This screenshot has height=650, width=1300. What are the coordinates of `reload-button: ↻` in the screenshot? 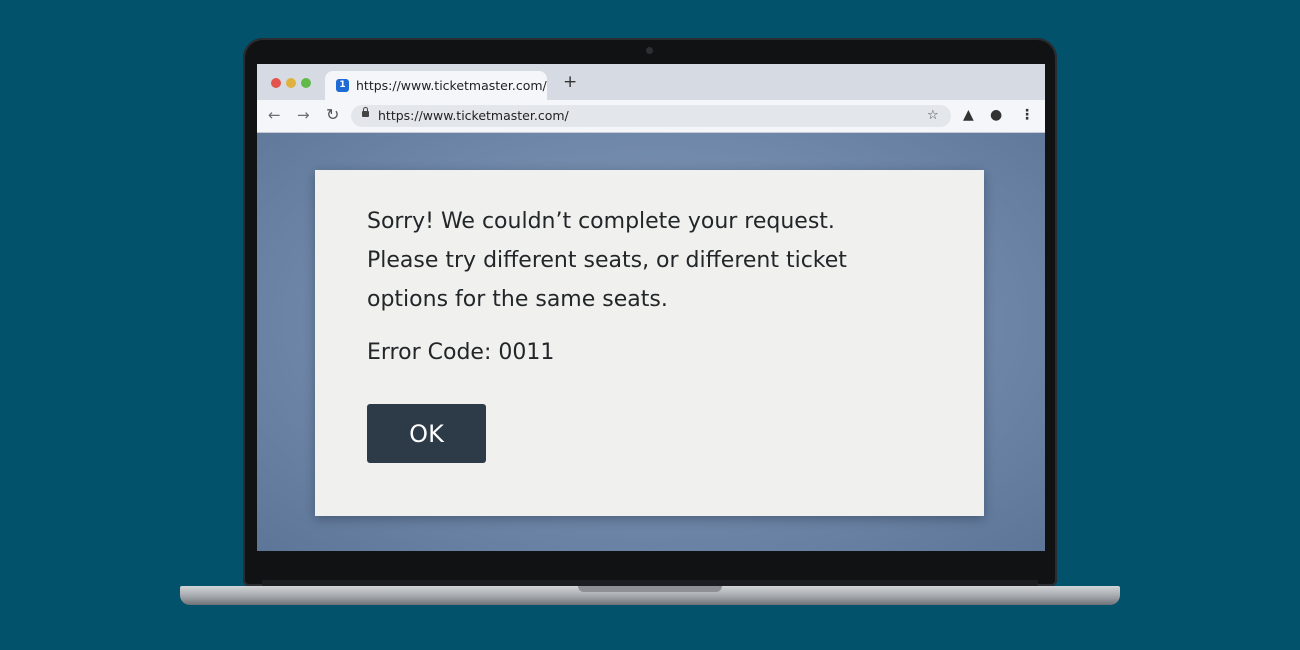 It's located at (332, 115).